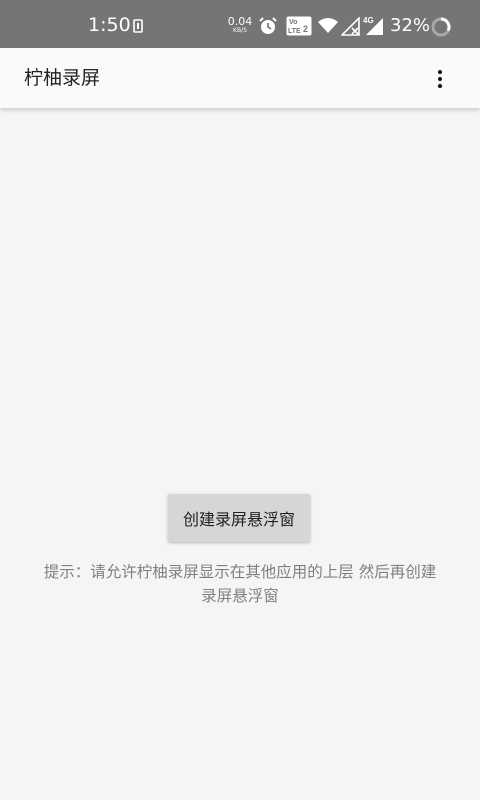  I want to click on net-speed-unit: KB/S, so click(240, 30).